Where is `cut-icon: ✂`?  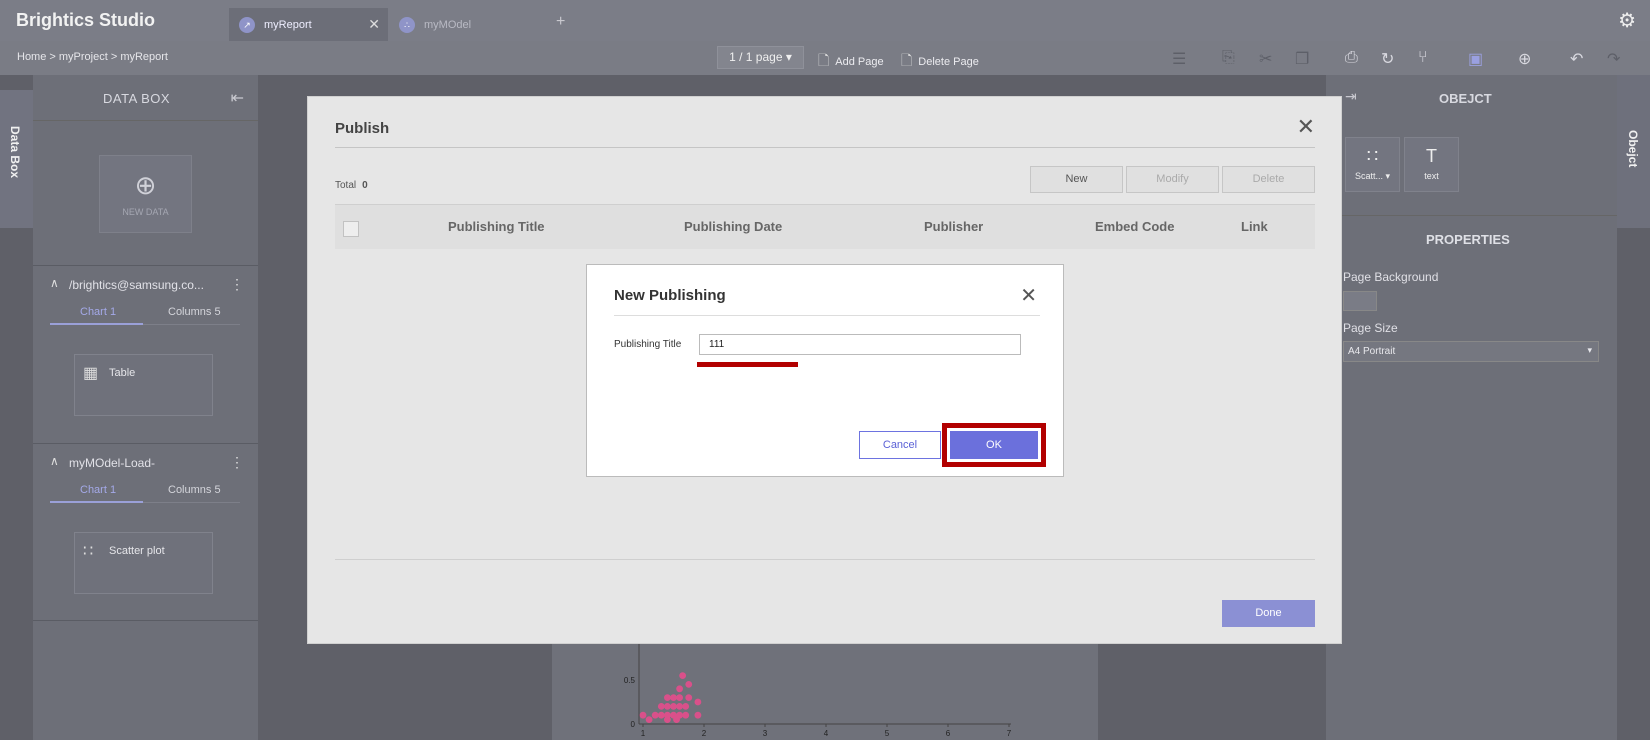 cut-icon: ✂ is located at coordinates (1265, 59).